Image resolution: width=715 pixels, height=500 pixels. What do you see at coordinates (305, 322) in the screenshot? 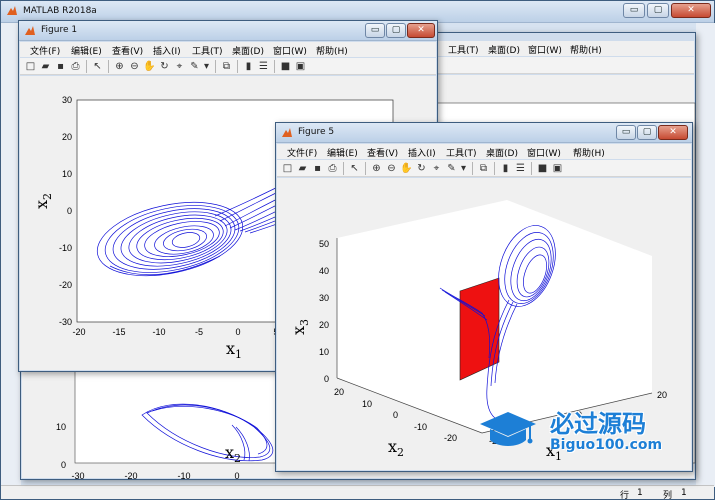
I see `f5-zlabel-sub: 3` at bounding box center [305, 322].